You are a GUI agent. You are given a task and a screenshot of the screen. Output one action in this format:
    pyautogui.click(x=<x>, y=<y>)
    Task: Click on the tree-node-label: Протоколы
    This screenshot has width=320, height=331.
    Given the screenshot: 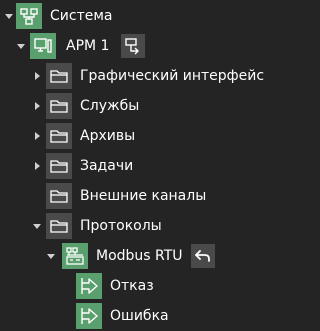 What is the action you would take?
    pyautogui.click(x=121, y=226)
    